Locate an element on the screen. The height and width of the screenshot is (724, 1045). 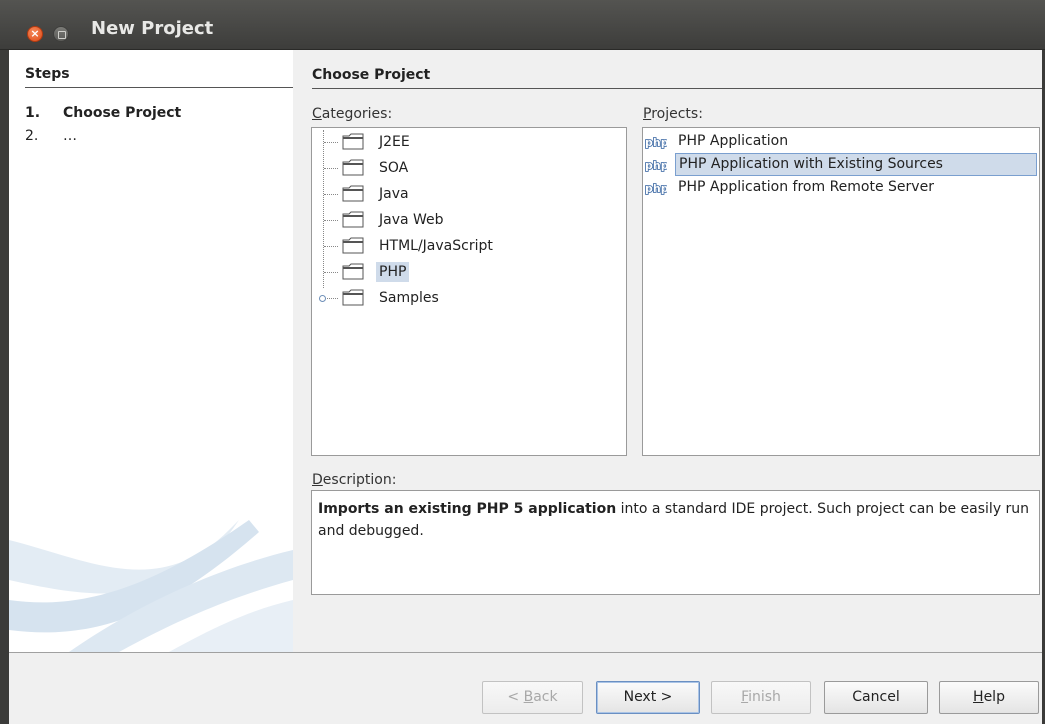
tree-item-label: HTML/JavaScript is located at coordinates (436, 246).